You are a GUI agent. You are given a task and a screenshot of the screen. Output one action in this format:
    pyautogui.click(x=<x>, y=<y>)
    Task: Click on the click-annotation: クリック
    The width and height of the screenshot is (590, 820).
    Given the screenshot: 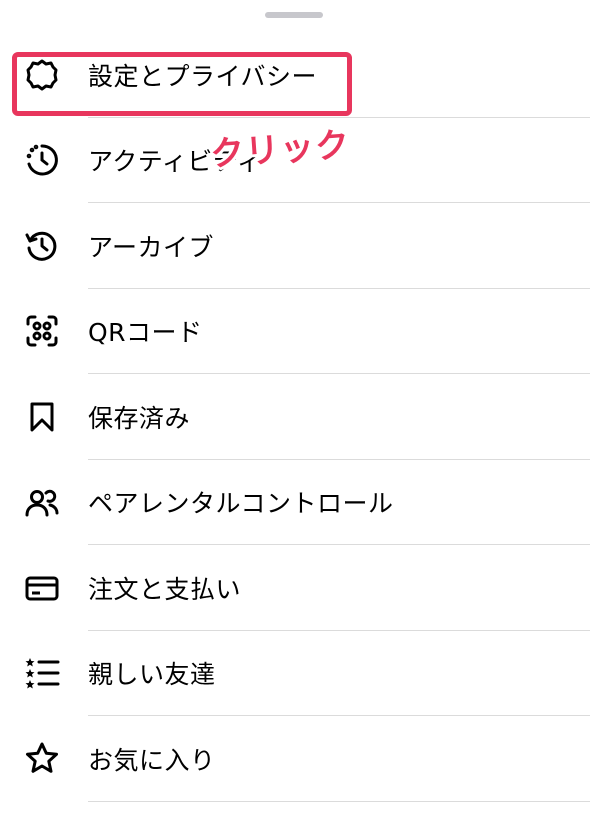 What is the action you would take?
    pyautogui.click(x=280, y=150)
    